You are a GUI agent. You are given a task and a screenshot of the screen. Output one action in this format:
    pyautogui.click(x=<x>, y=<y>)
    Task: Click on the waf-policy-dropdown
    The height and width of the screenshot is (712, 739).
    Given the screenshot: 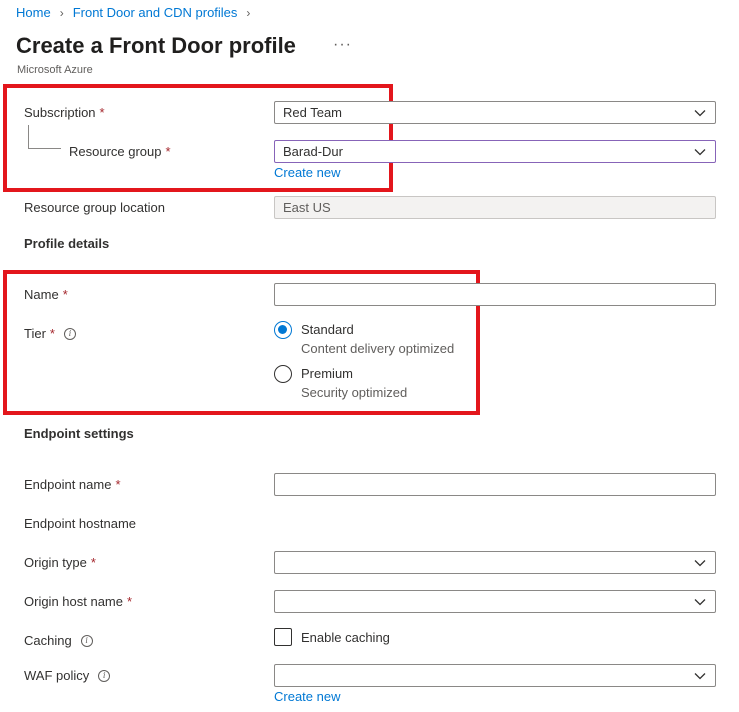 What is the action you would take?
    pyautogui.click(x=495, y=675)
    